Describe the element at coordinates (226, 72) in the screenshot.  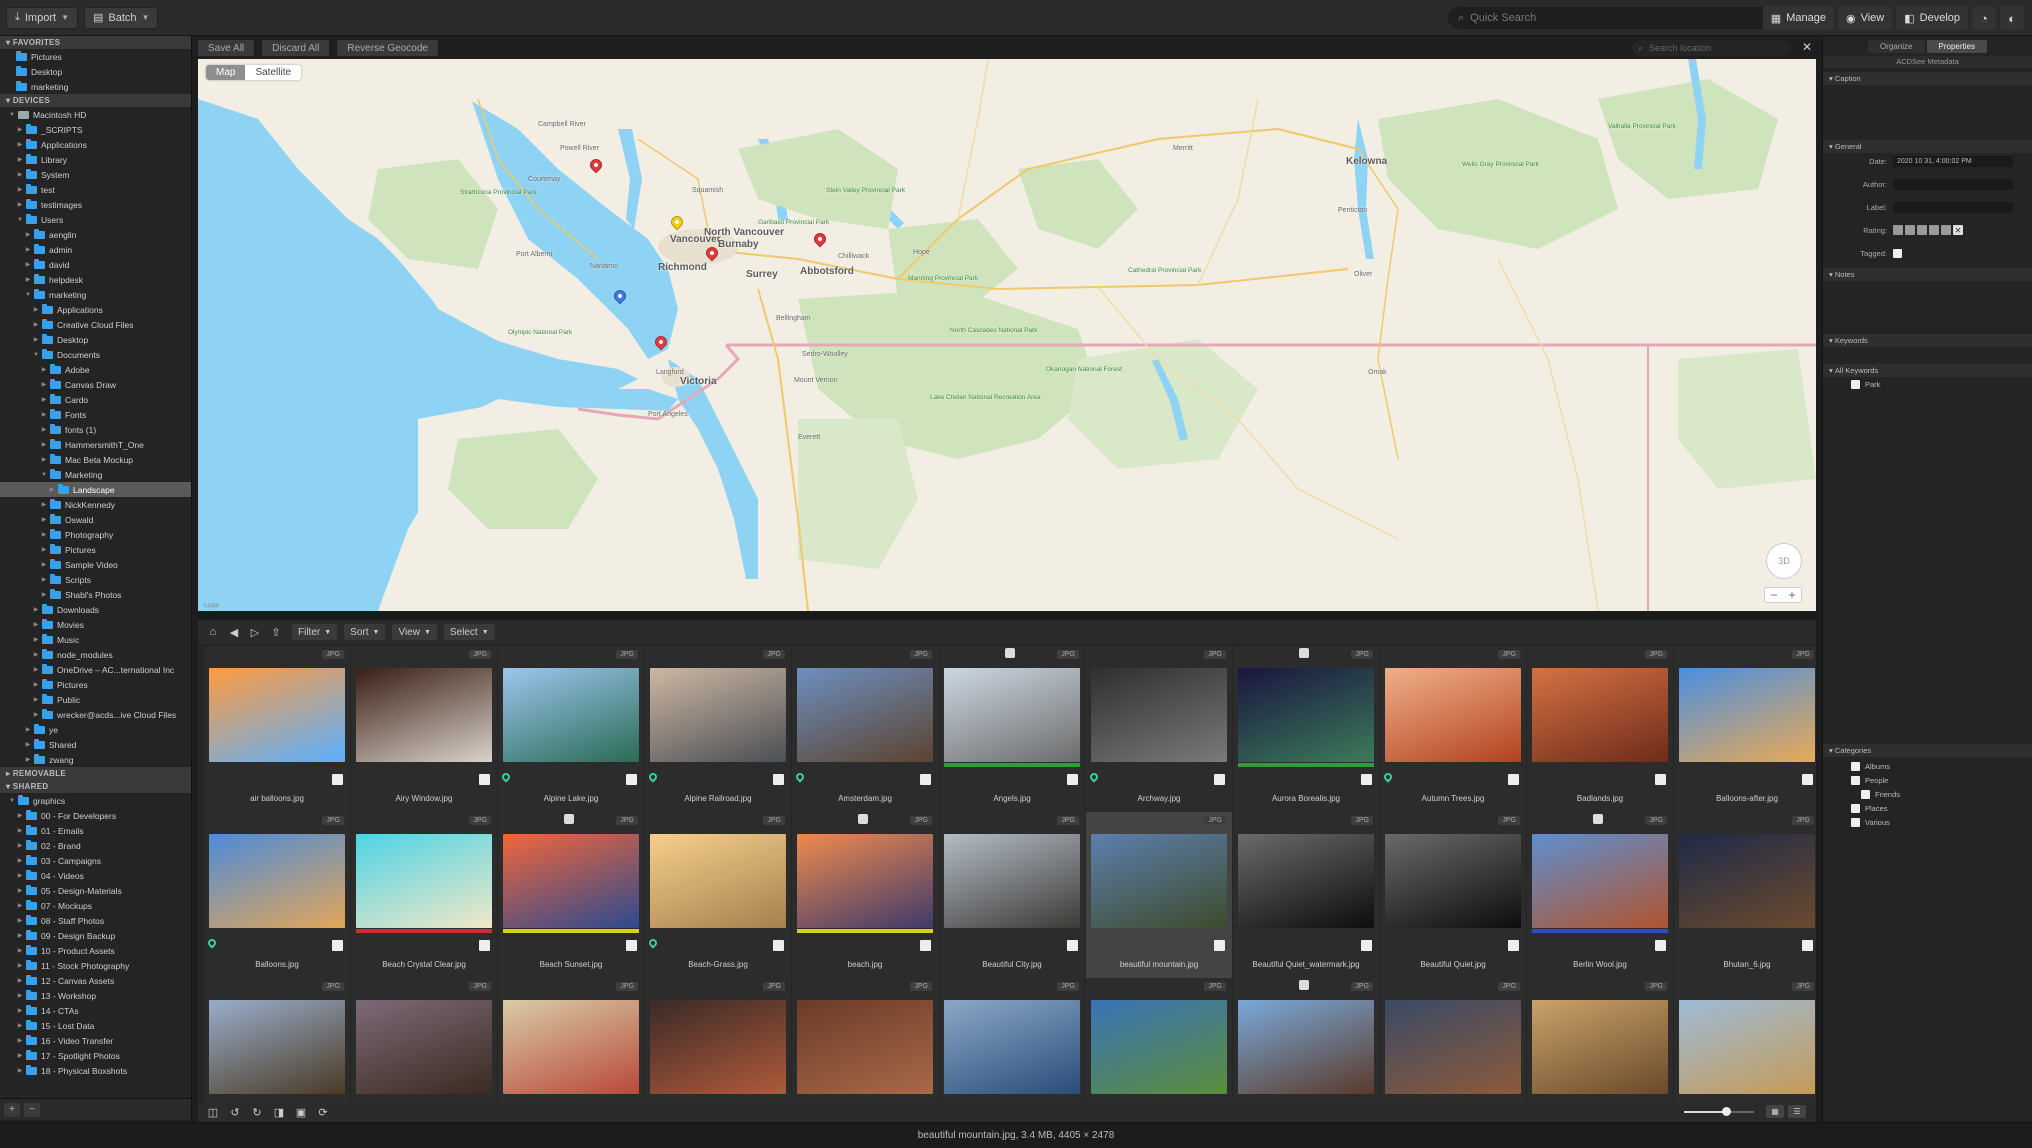
I see `tab-map: Map` at that location.